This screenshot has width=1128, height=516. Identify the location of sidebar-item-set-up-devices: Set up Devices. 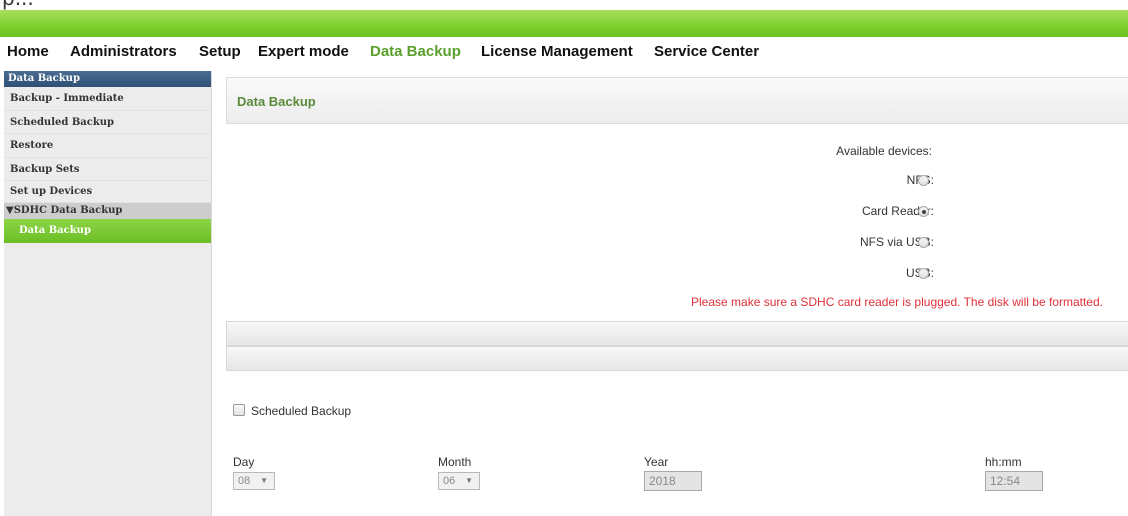
(107, 192).